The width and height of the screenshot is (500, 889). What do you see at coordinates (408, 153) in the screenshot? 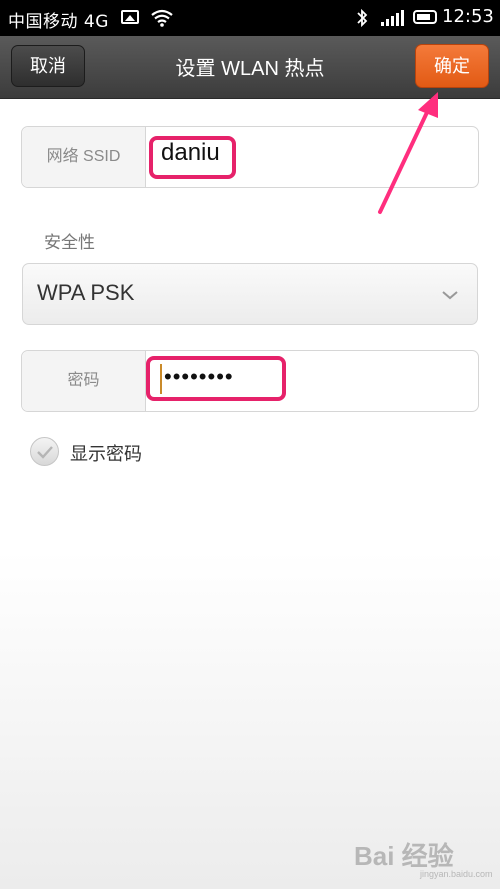
I see `annotation-arrow-icon` at bounding box center [408, 153].